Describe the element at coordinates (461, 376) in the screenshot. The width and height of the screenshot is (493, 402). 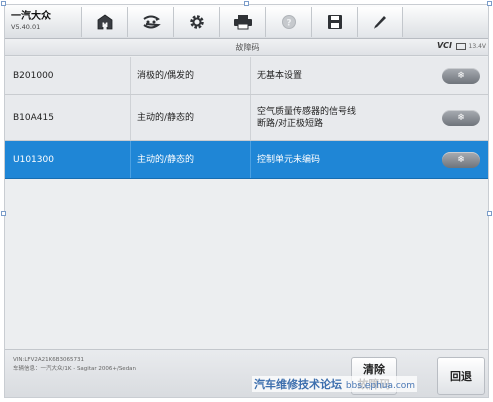
I see `back-button: 回退` at that location.